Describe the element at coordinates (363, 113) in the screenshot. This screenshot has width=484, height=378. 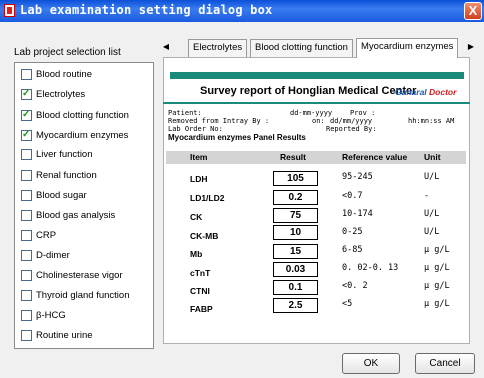
I see `prov-label: Prov :` at that location.